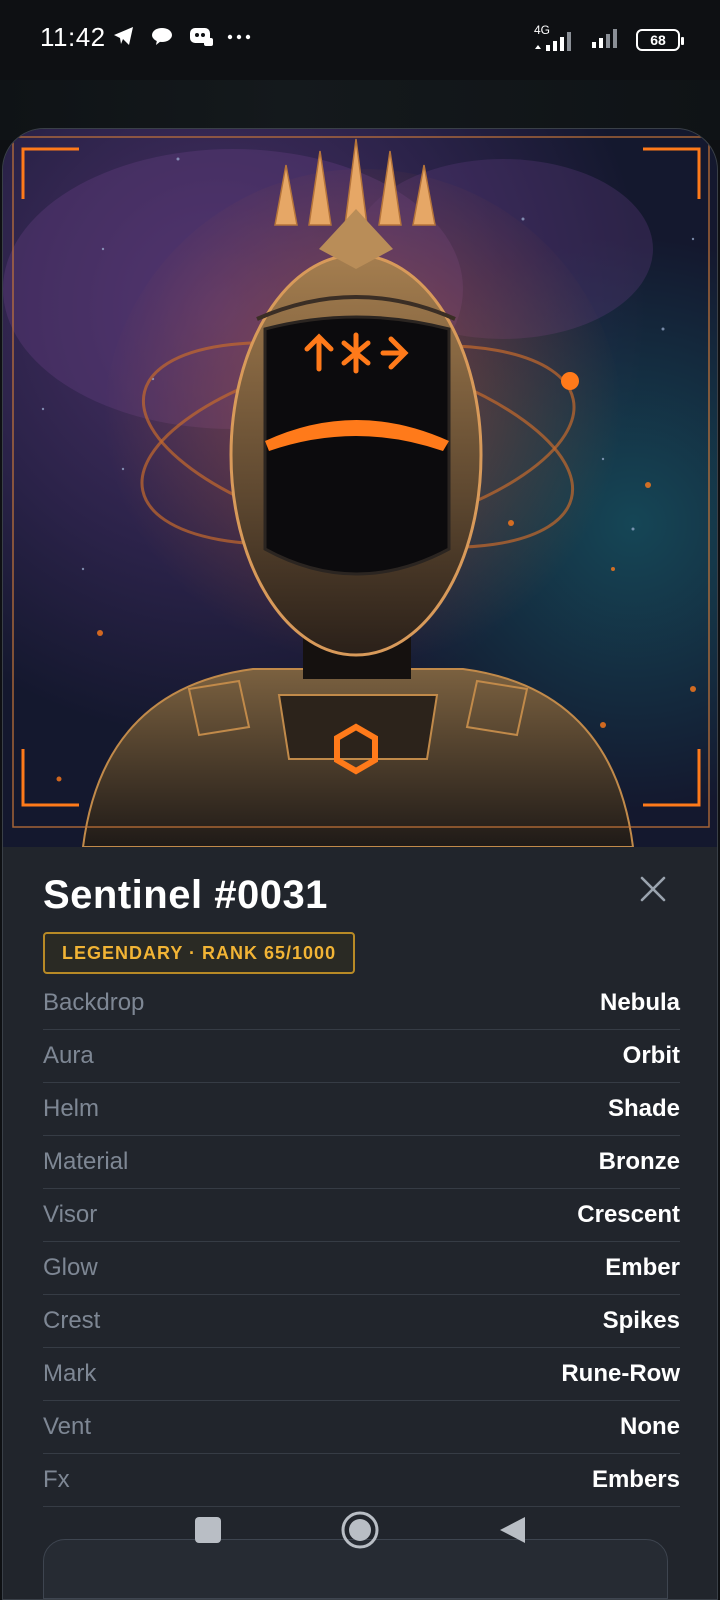  I want to click on trait-value: Bronze, so click(639, 1161).